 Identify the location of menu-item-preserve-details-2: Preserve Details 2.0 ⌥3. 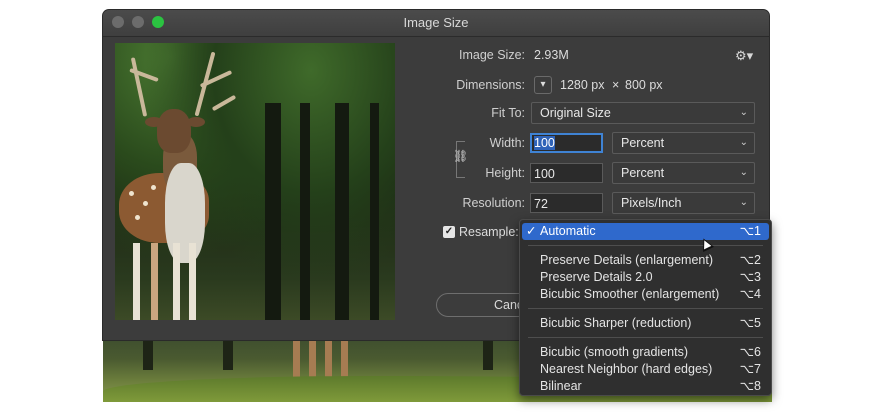
(645, 277).